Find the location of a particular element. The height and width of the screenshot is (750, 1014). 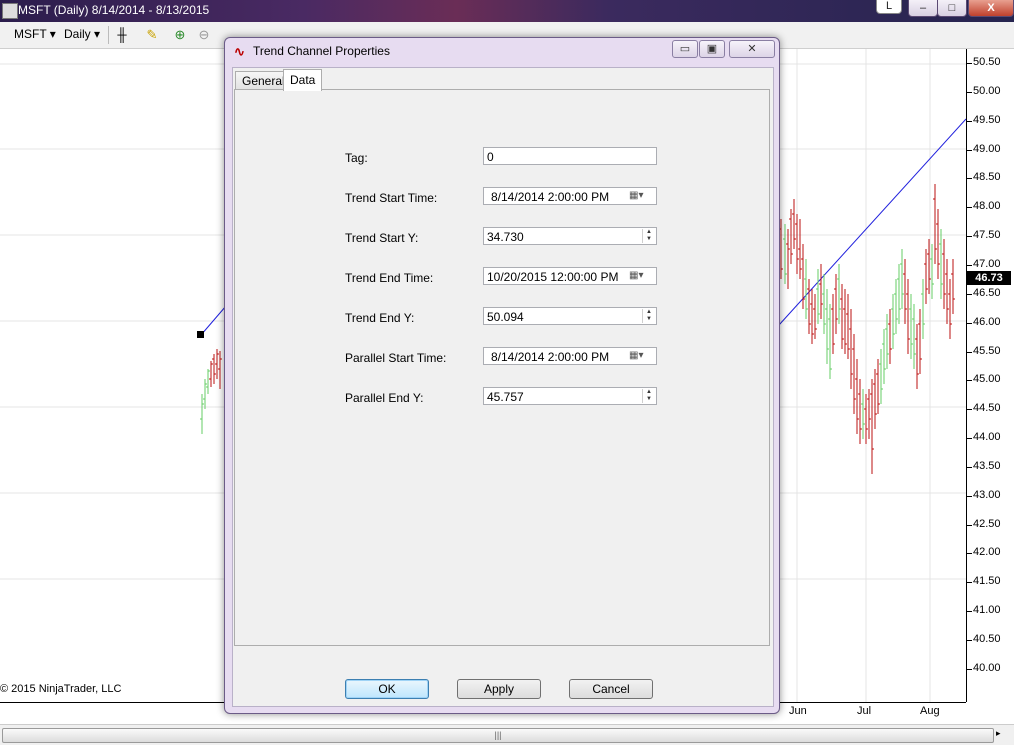

window-title: MSFT (Daily) 8/14/2014 - 8/13/2015 is located at coordinates (114, 10).